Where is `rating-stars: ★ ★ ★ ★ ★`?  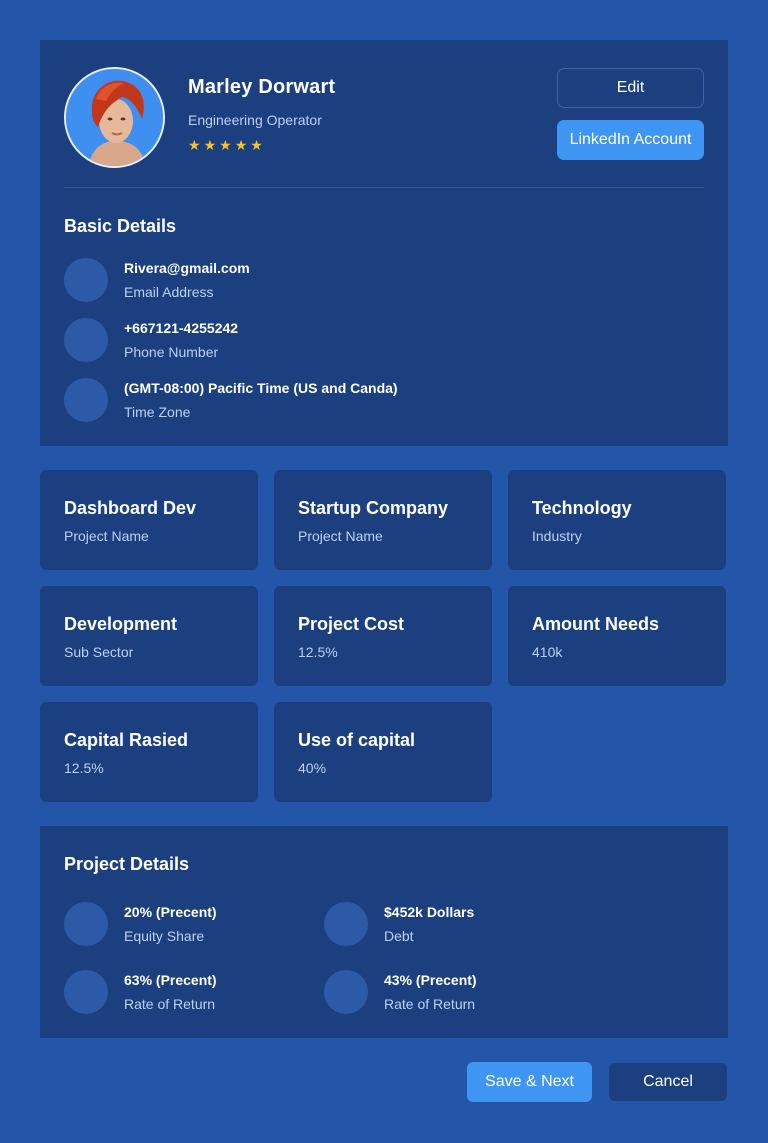 rating-stars: ★ ★ ★ ★ ★ is located at coordinates (225, 145).